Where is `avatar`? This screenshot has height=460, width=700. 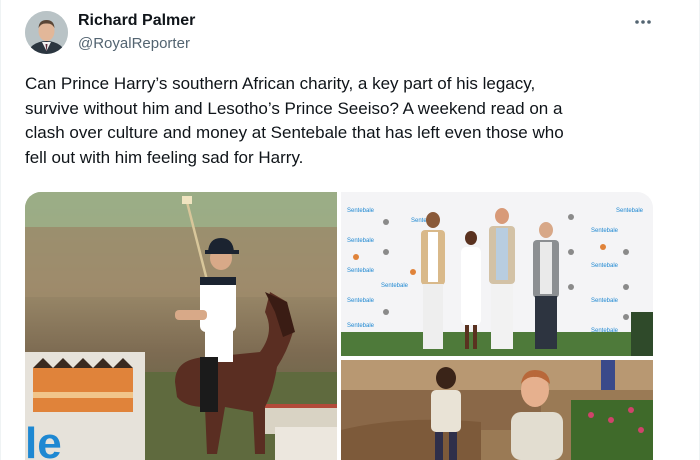
avatar is located at coordinates (46, 32).